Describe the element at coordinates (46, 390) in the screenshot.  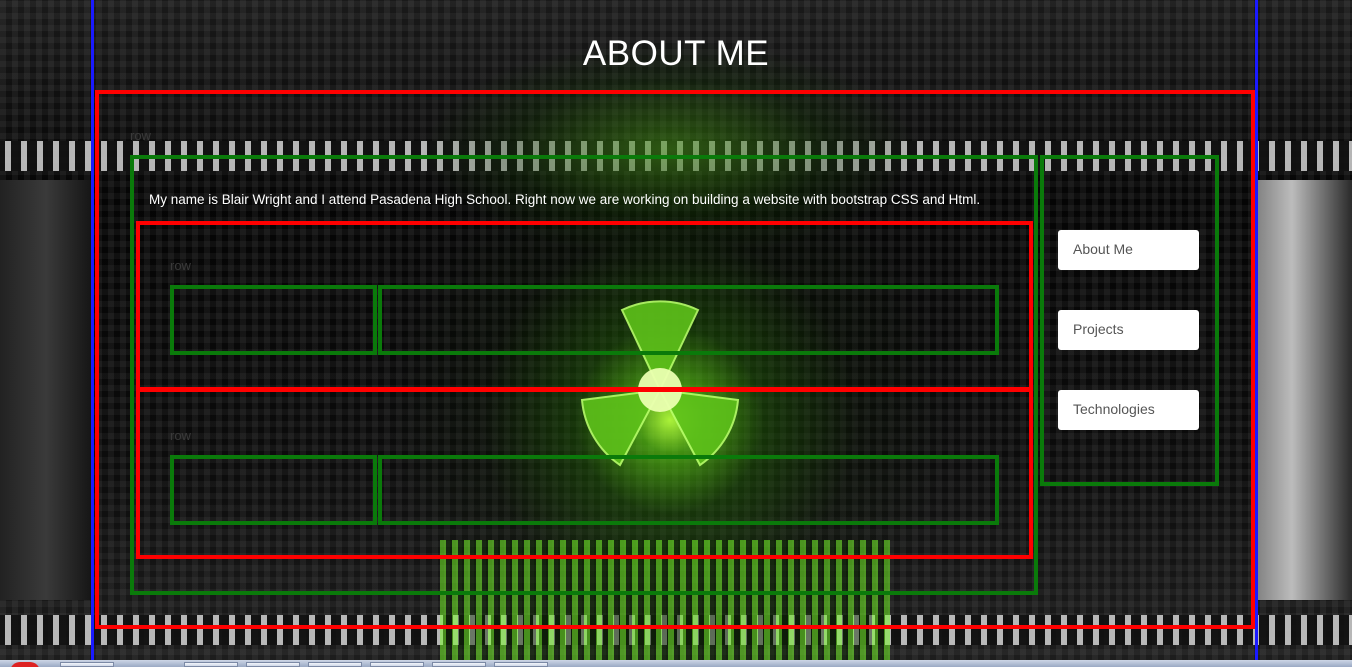
I see `metal-panel-left` at that location.